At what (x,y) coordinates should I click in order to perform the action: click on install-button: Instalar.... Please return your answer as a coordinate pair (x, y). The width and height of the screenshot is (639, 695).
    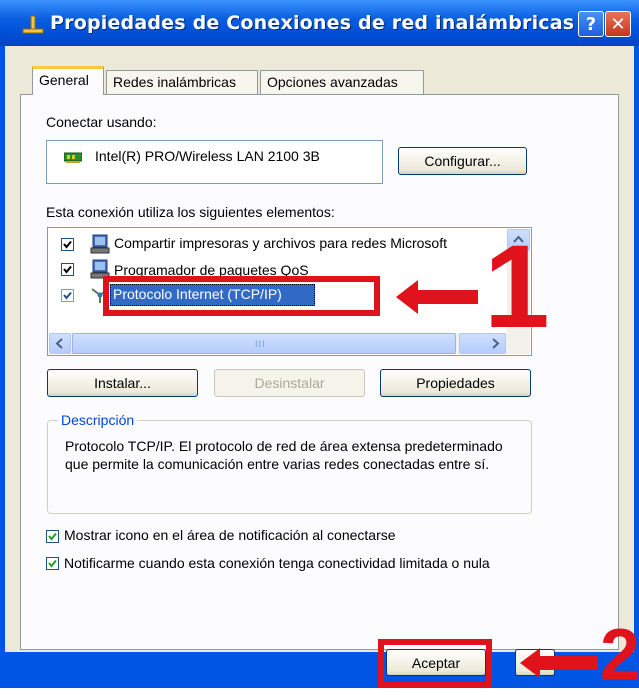
    Looking at the image, I should click on (122, 383).